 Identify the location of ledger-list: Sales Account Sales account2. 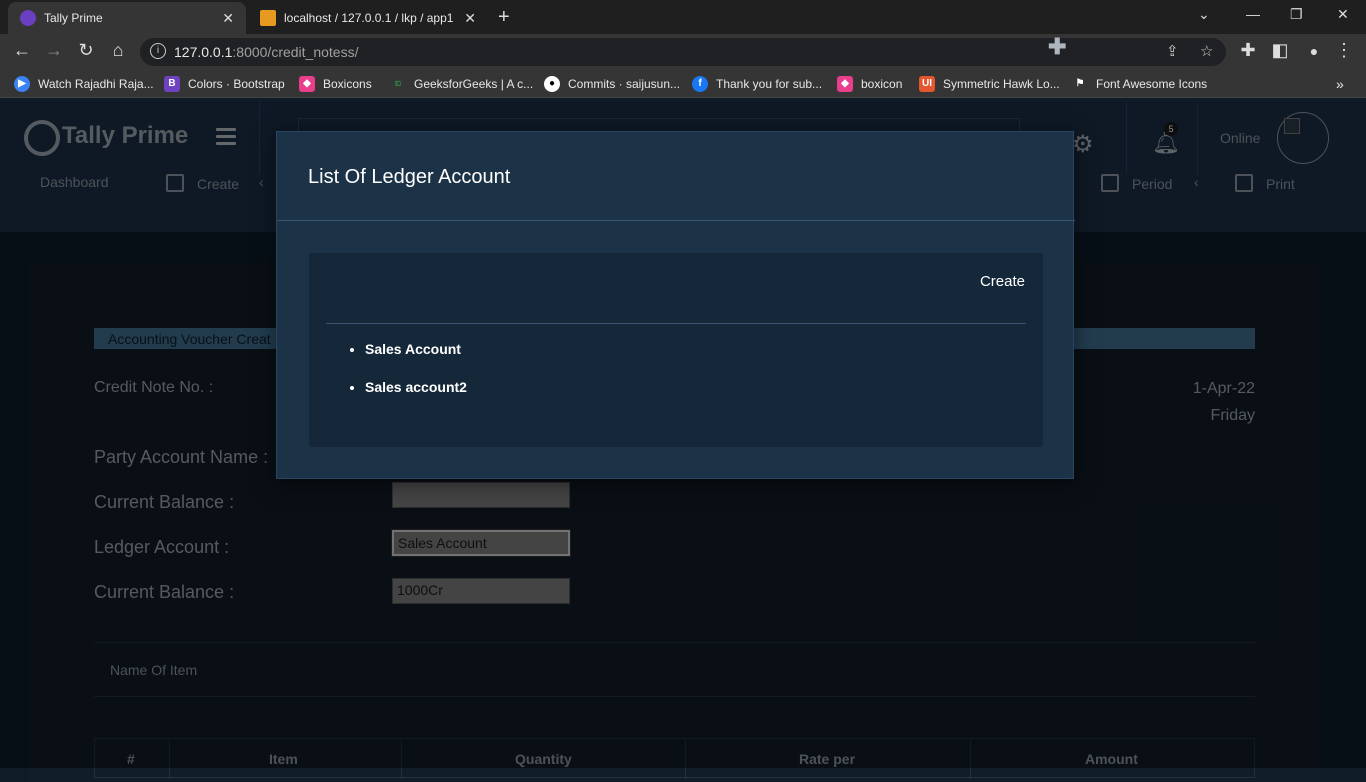
(416, 379).